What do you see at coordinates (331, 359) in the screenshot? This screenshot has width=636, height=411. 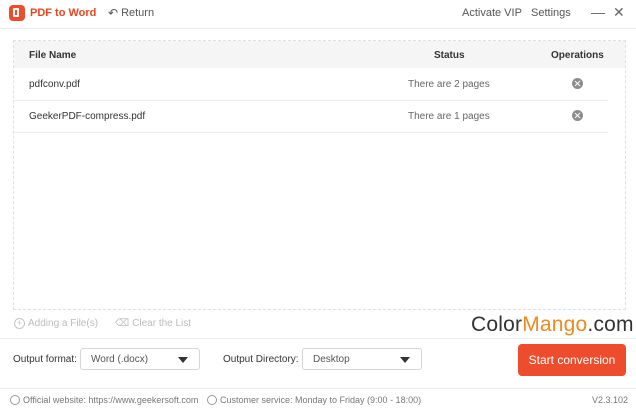 I see `output-directory-value: Desktop` at bounding box center [331, 359].